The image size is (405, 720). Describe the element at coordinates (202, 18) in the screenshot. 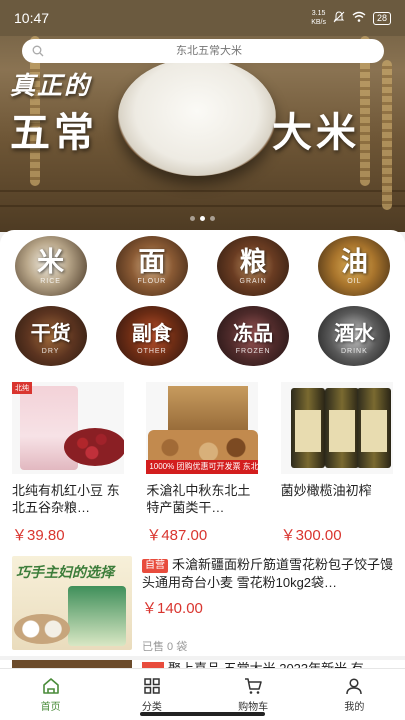

I see `status-bar: 10:47 3.15 KB/s 28` at that location.